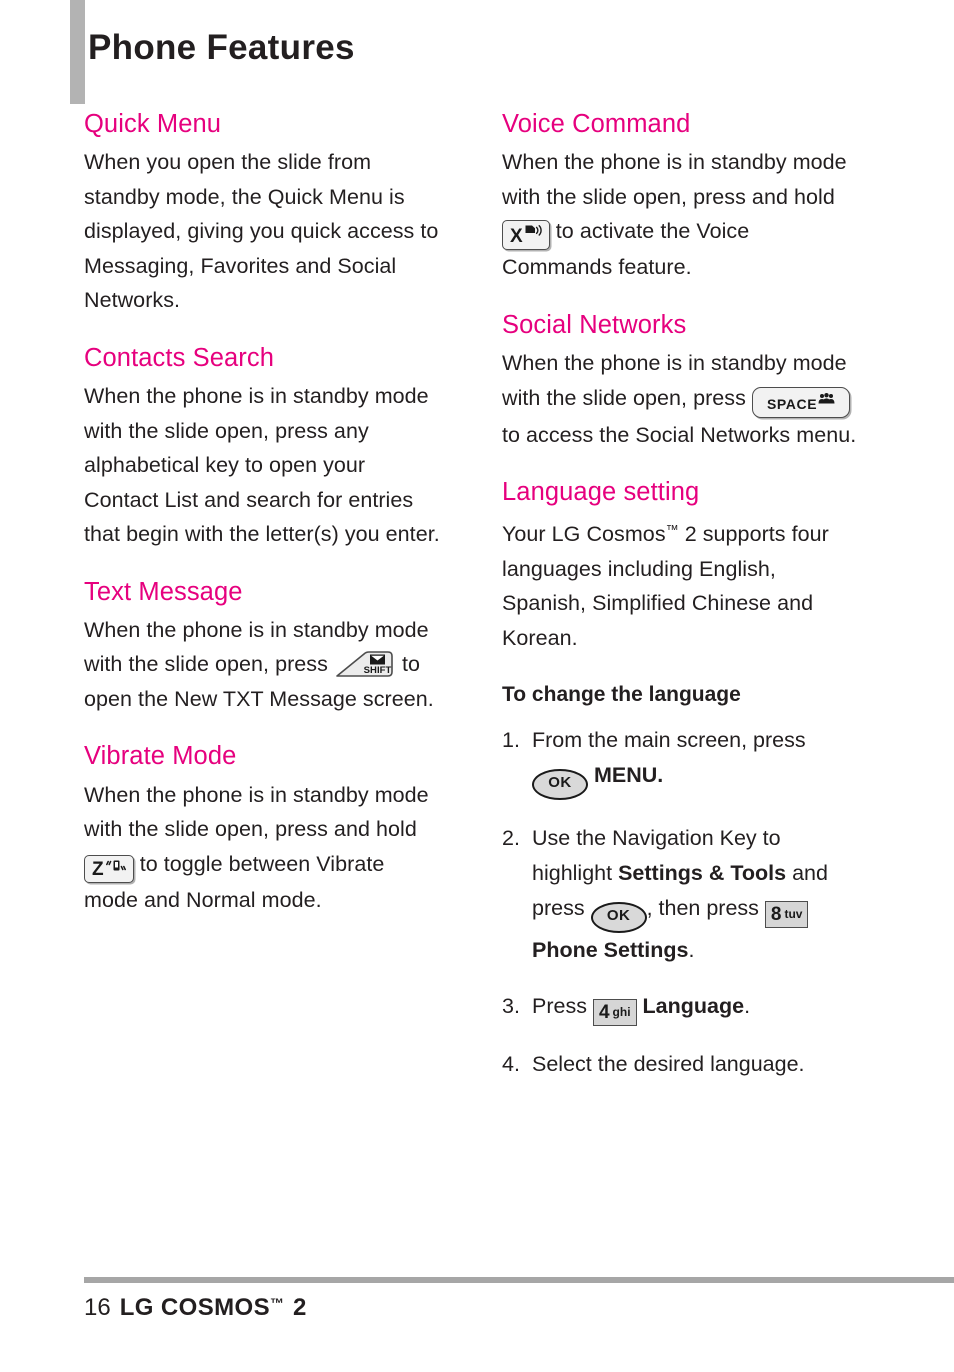  I want to click on section-heading-quick-menu: Quick Menu, so click(153, 124).